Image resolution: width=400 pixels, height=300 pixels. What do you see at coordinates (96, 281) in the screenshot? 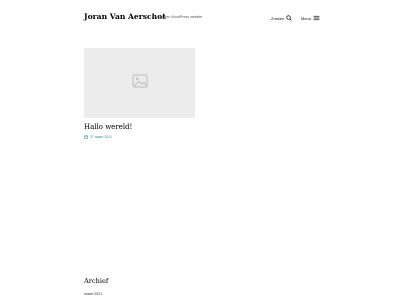
I see `widget-title: Archief` at bounding box center [96, 281].